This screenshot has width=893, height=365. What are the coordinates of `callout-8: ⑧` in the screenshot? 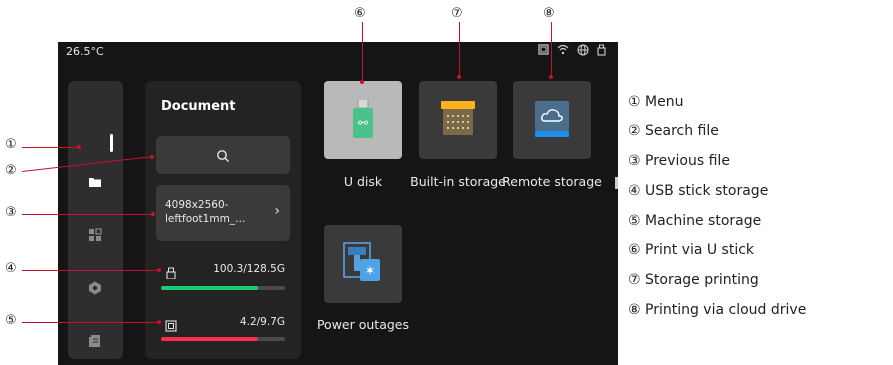 It's located at (549, 13).